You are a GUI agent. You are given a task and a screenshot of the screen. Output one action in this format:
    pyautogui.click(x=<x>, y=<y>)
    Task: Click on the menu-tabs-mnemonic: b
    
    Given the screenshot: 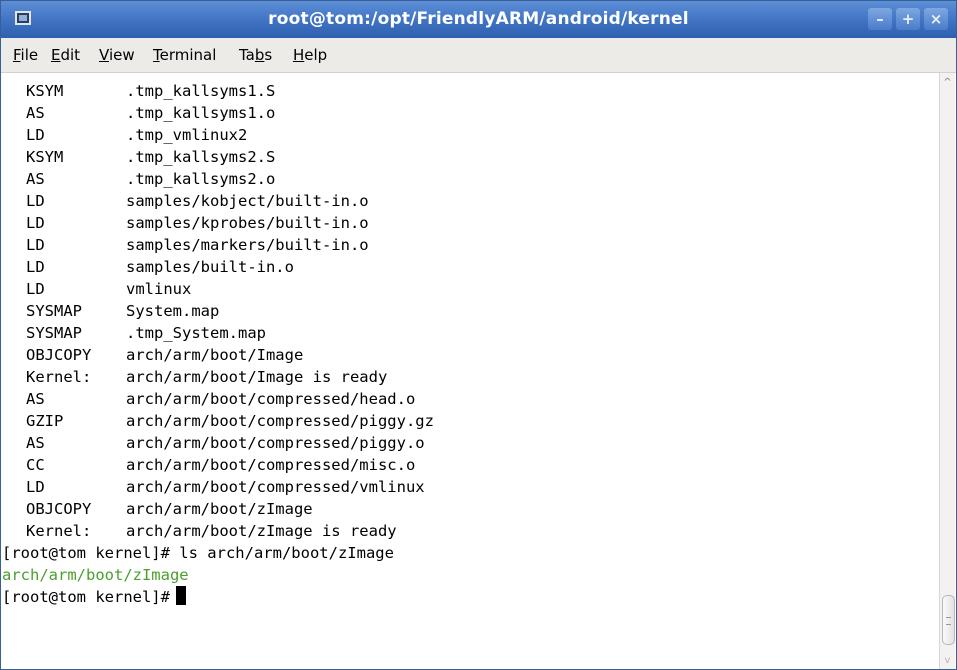 What is the action you would take?
    pyautogui.click(x=259, y=55)
    